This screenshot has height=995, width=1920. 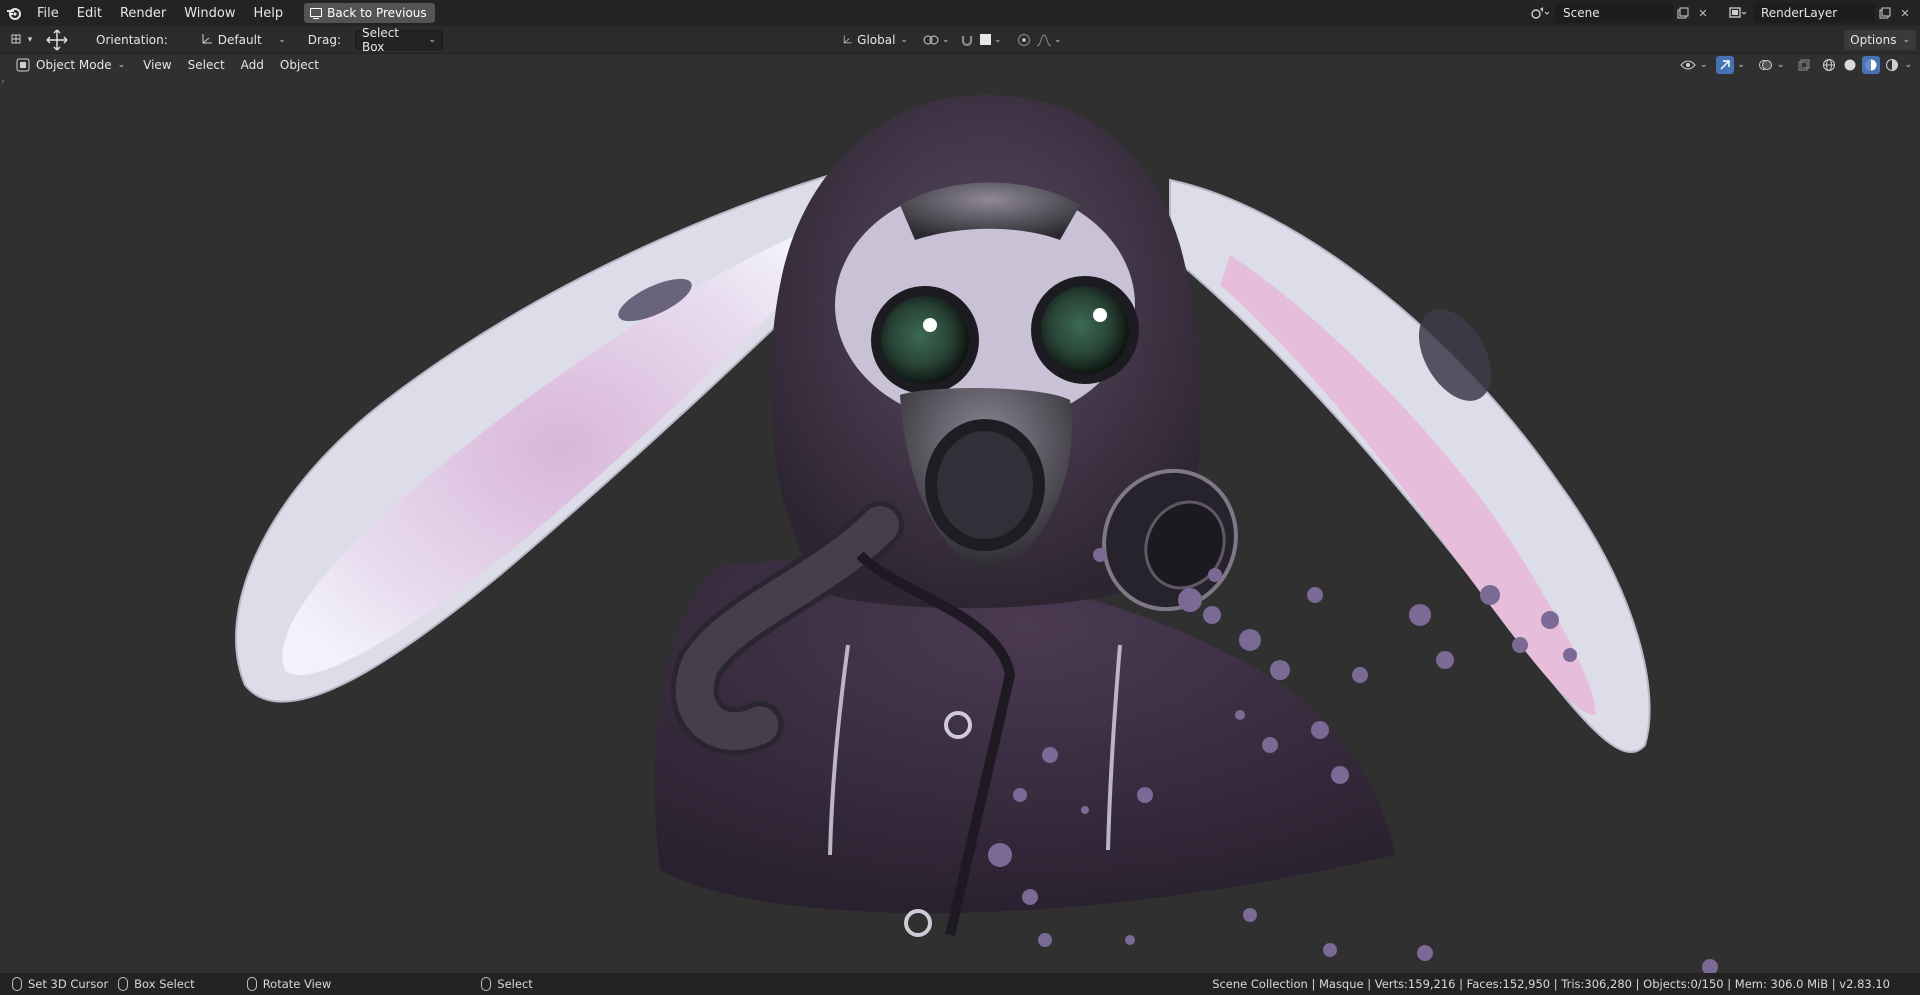 I want to click on back-to-previous-button: Back to Previous, so click(x=369, y=13).